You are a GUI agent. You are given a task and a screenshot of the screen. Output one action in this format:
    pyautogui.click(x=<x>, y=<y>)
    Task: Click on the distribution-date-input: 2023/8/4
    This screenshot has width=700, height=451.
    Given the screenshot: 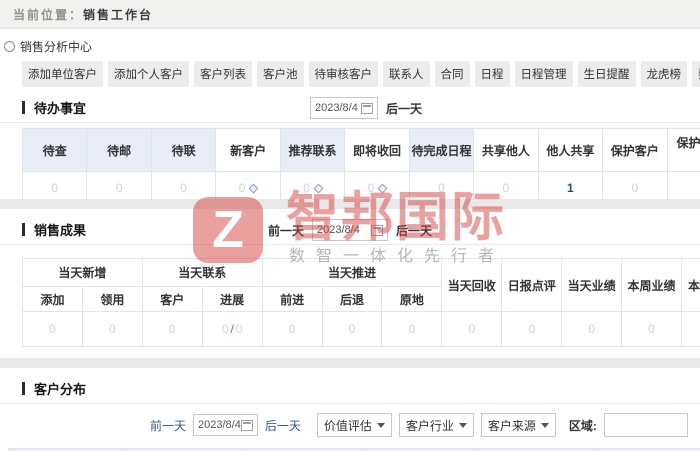 What is the action you would take?
    pyautogui.click(x=225, y=425)
    